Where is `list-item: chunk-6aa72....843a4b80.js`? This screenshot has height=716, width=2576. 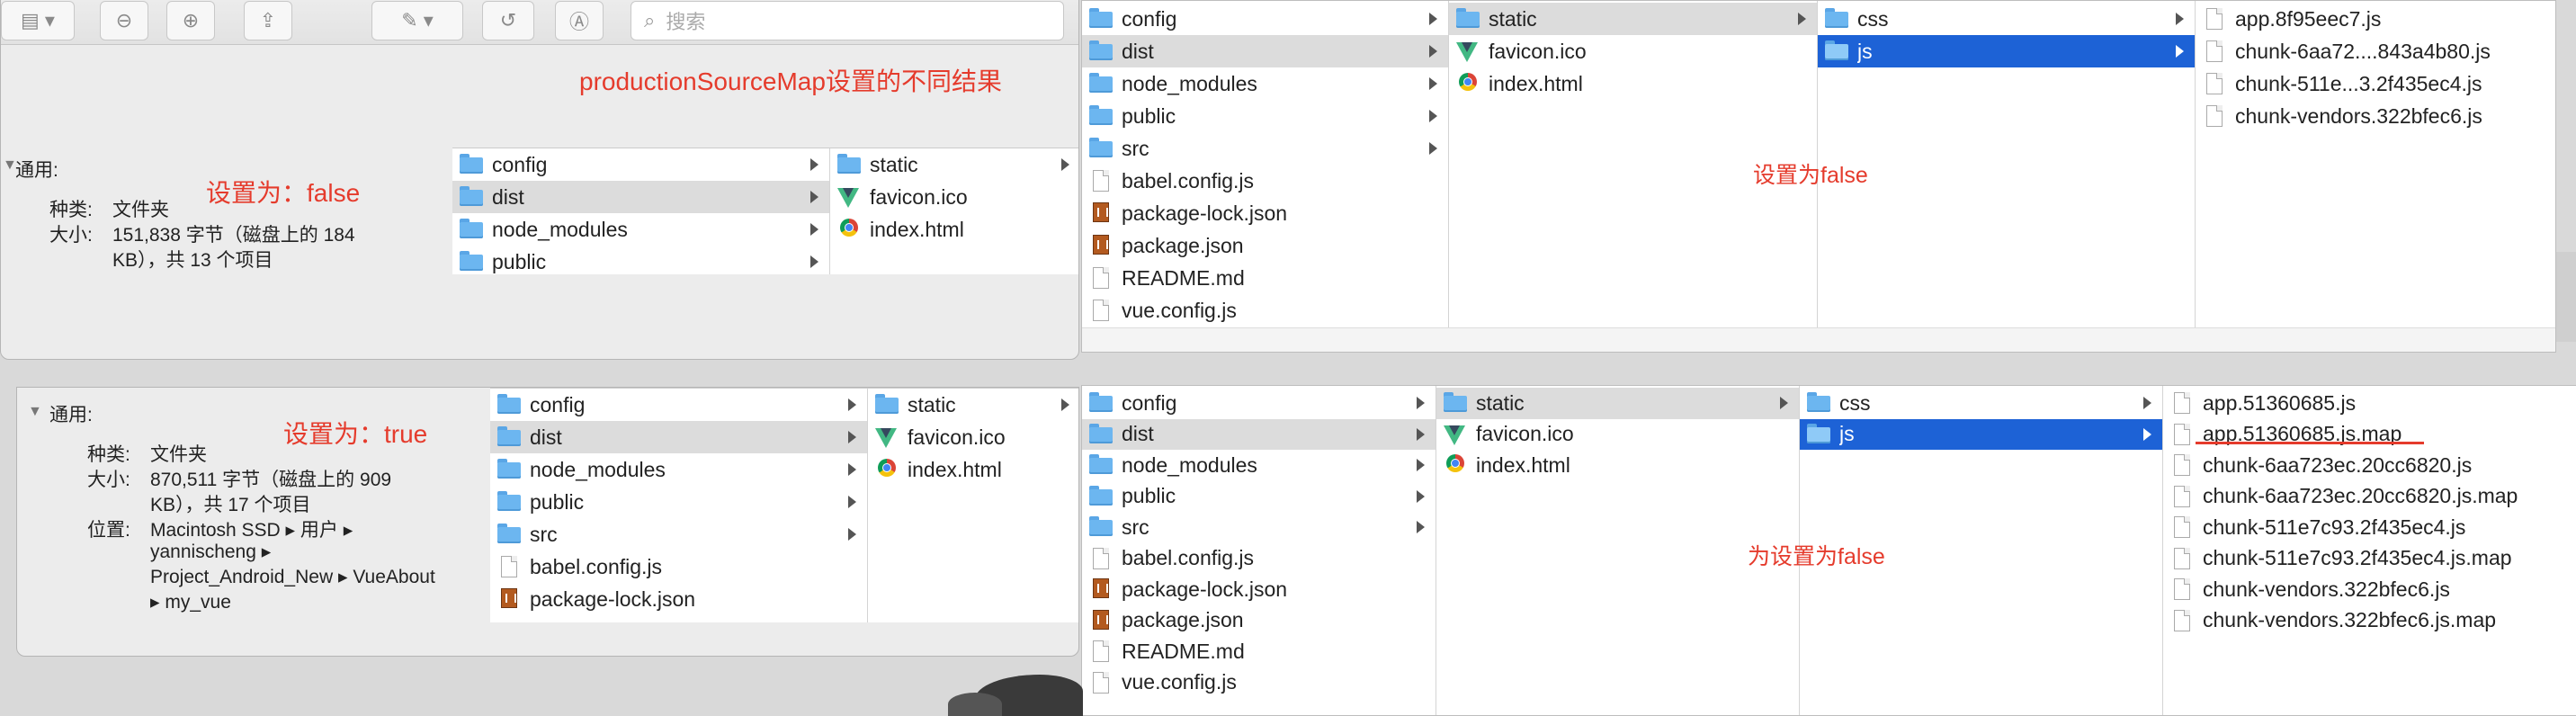 list-item: chunk-6aa72....843a4b80.js is located at coordinates (2375, 51).